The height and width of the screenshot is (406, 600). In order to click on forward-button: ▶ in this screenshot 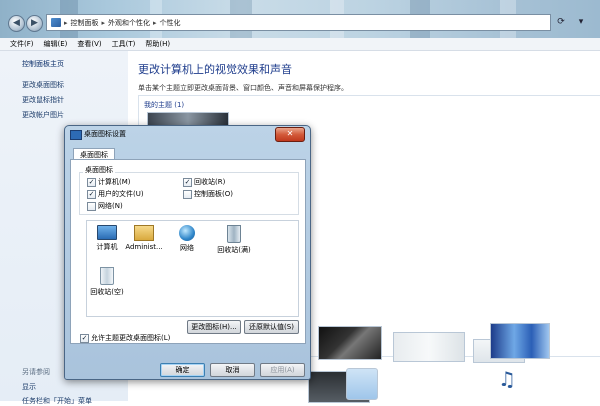, I will do `click(34, 23)`.